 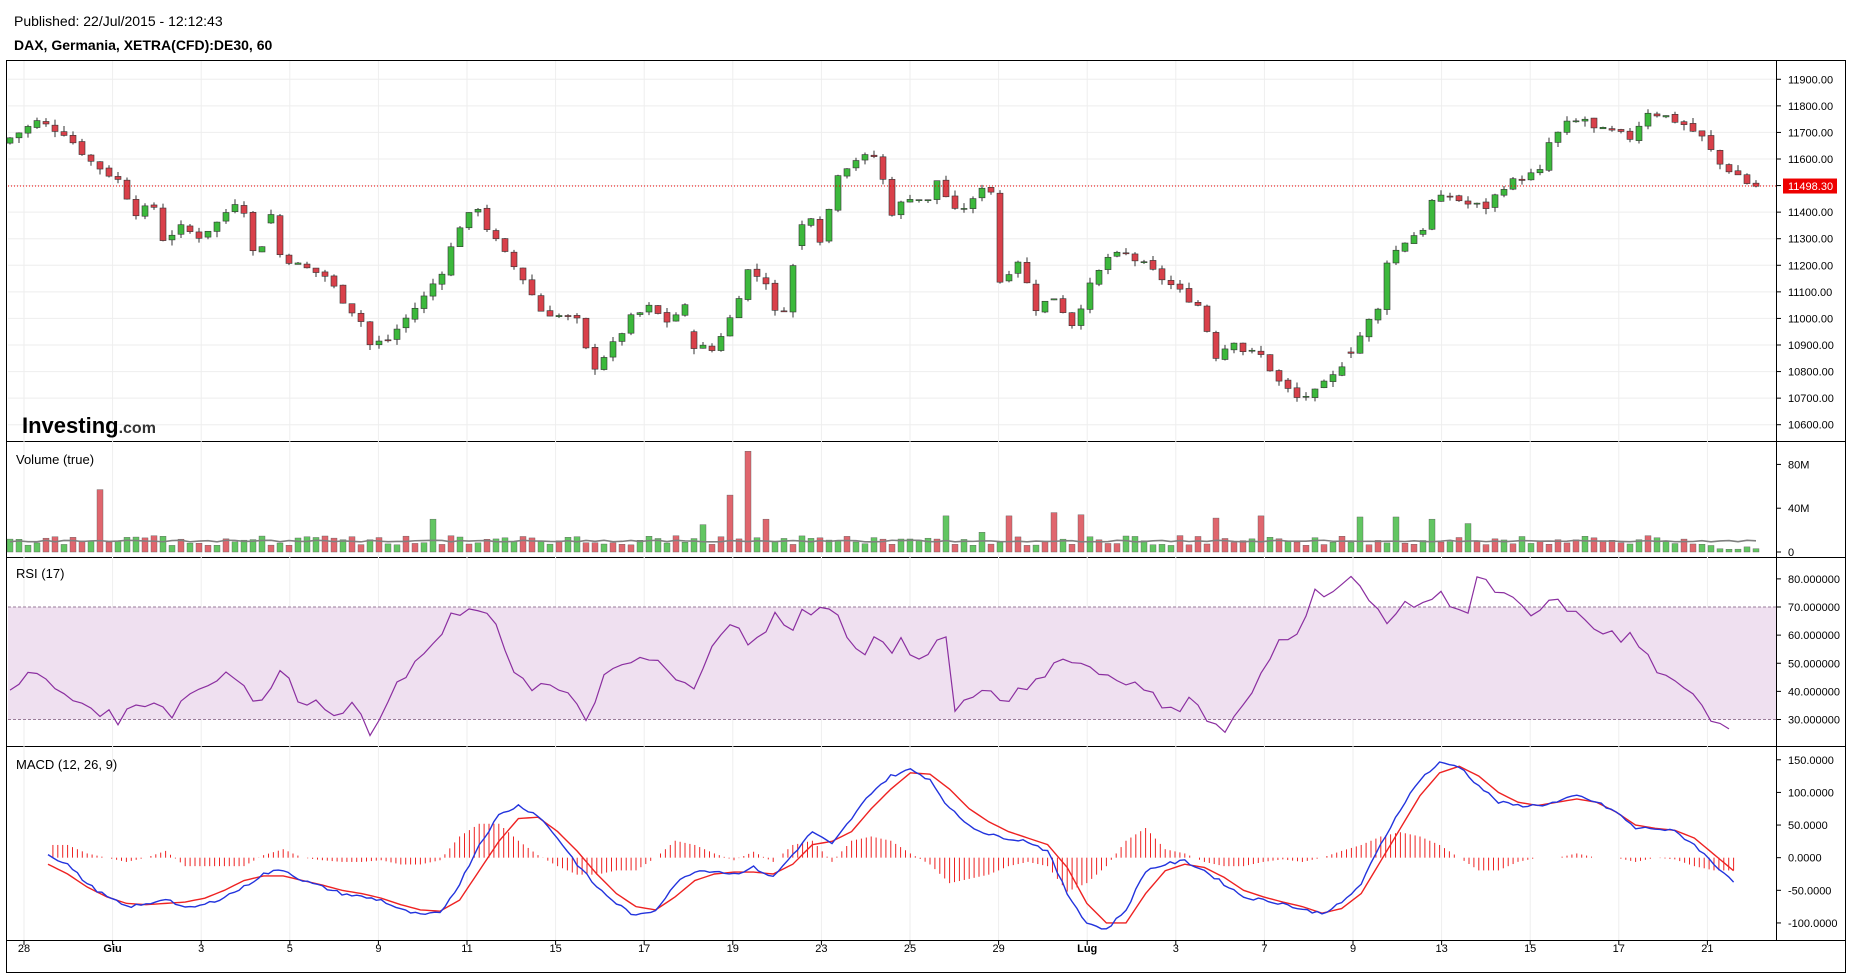 I want to click on x-tick-label: 19, so click(x=733, y=949).